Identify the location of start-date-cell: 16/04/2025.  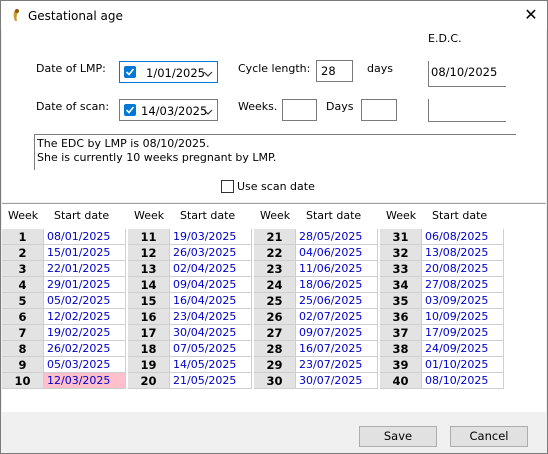
(211, 301).